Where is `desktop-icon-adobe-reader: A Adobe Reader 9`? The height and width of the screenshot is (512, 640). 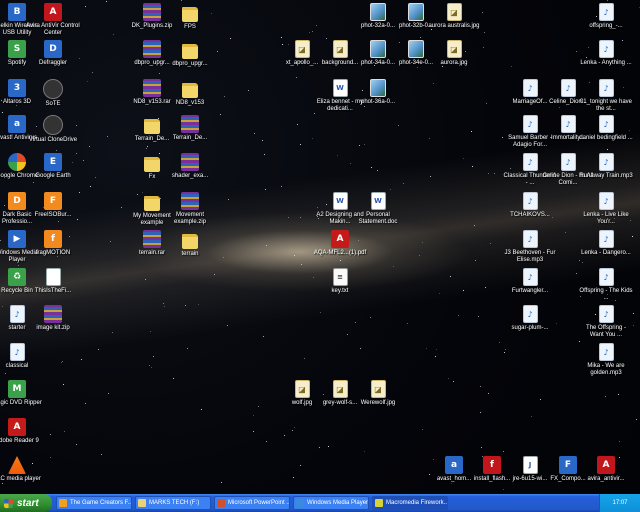 desktop-icon-adobe-reader: A Adobe Reader 9 is located at coordinates (22, 431).